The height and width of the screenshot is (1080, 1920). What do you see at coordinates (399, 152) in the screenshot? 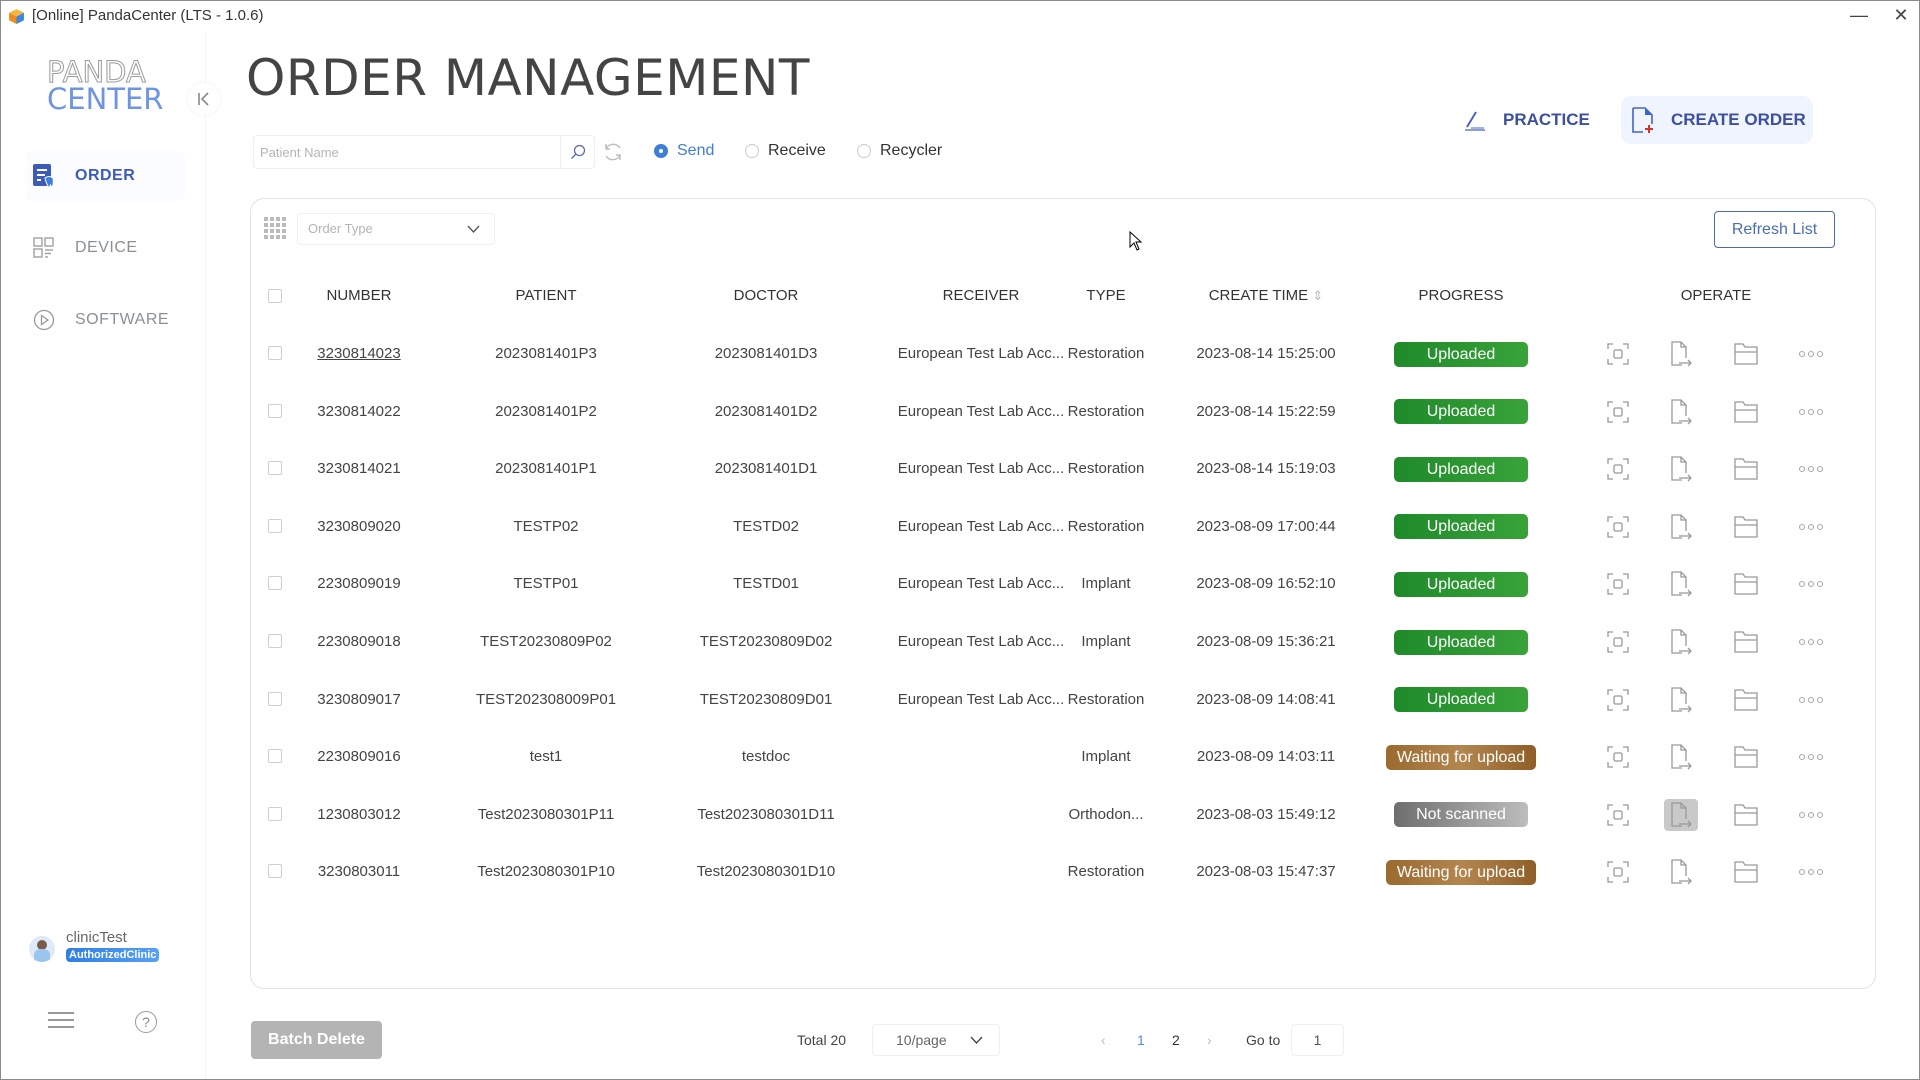
I see `patient-name-input` at bounding box center [399, 152].